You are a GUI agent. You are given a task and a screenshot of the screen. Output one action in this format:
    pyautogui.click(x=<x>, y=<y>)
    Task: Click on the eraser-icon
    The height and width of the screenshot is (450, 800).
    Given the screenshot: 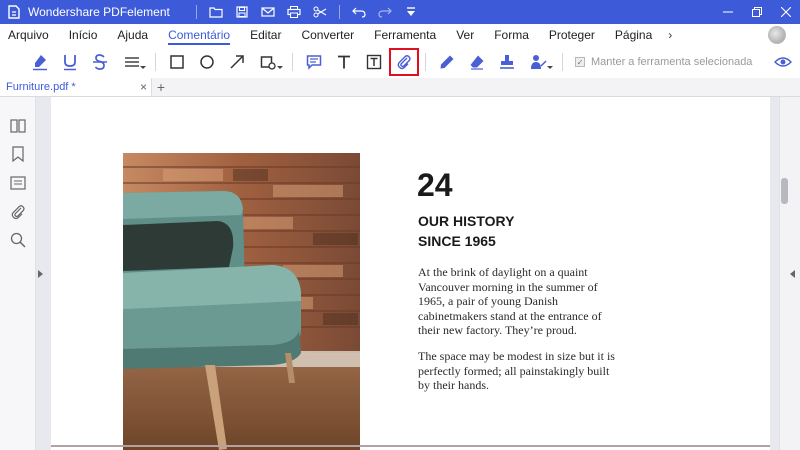 What is the action you would take?
    pyautogui.click(x=477, y=62)
    